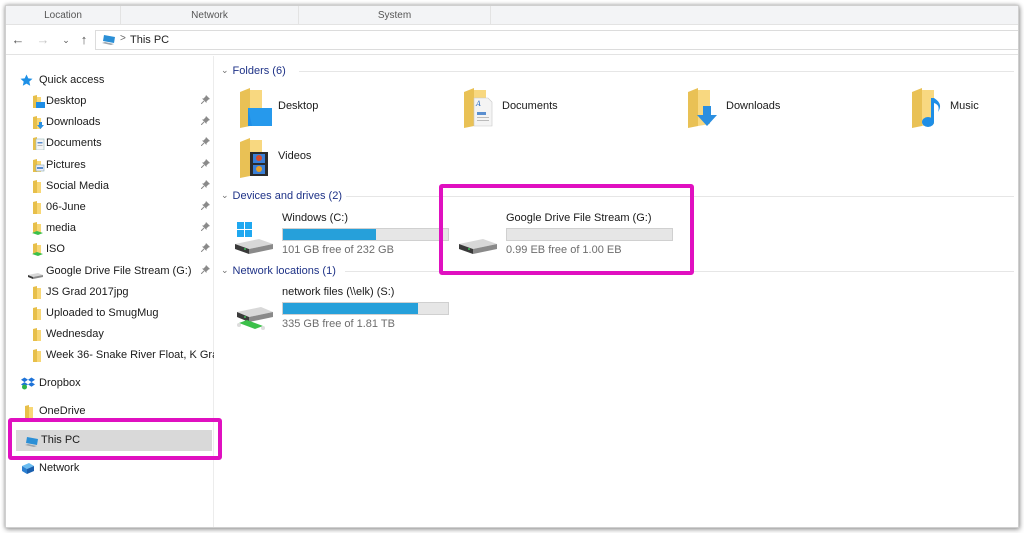 The width and height of the screenshot is (1024, 533). What do you see at coordinates (114, 440) in the screenshot?
I see `sidebar-item-this-pc: This PC` at bounding box center [114, 440].